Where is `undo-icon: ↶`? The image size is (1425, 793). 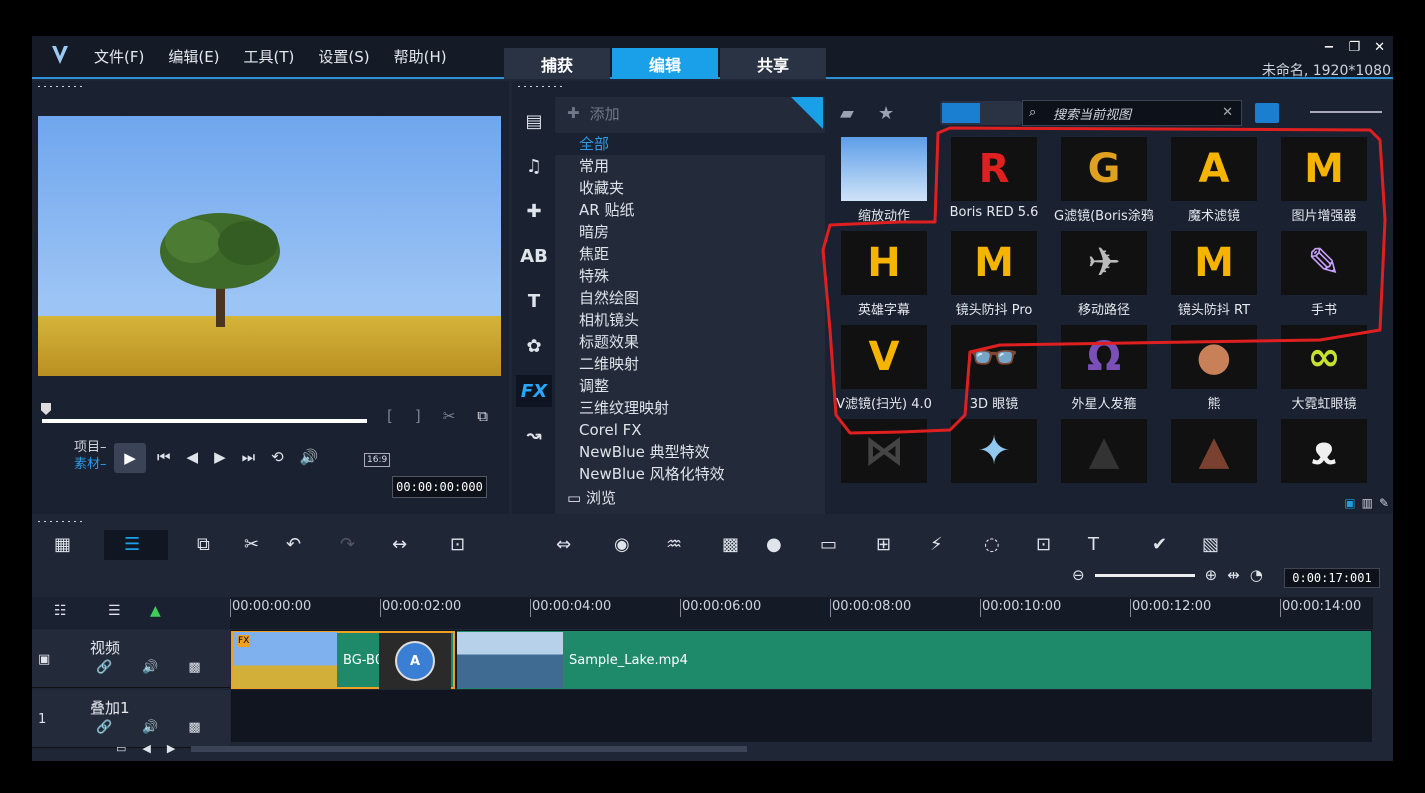
undo-icon: ↶ is located at coordinates (293, 544).